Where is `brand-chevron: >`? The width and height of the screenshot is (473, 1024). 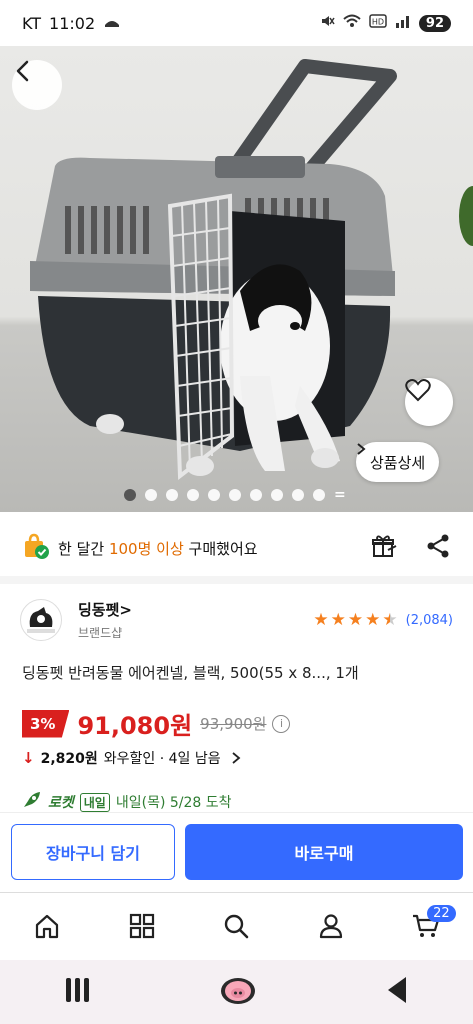
brand-chevron: > is located at coordinates (125, 610).